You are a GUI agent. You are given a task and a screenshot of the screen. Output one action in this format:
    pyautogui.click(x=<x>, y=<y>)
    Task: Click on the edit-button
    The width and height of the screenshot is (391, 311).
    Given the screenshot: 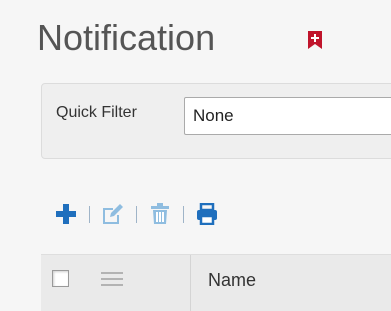 What is the action you would take?
    pyautogui.click(x=113, y=214)
    